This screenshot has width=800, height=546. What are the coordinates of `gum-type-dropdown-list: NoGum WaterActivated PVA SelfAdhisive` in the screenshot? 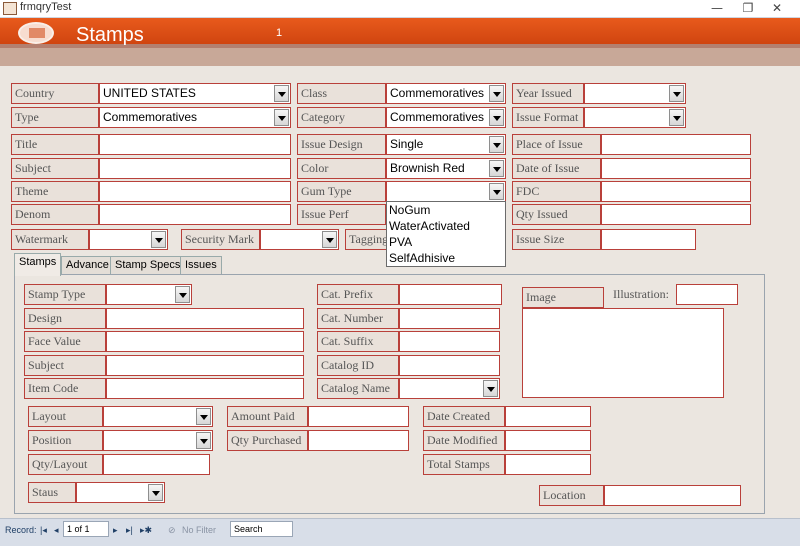 It's located at (446, 234).